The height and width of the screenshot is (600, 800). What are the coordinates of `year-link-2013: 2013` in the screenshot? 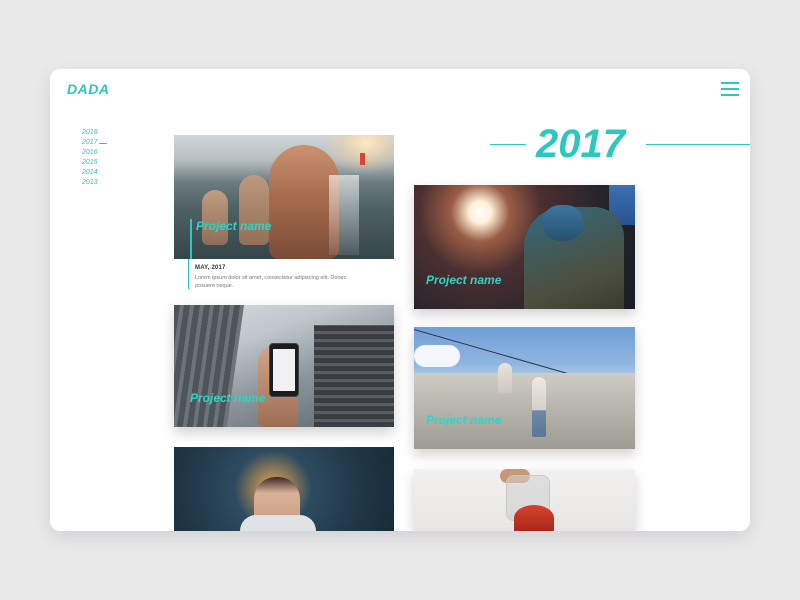 It's located at (90, 183).